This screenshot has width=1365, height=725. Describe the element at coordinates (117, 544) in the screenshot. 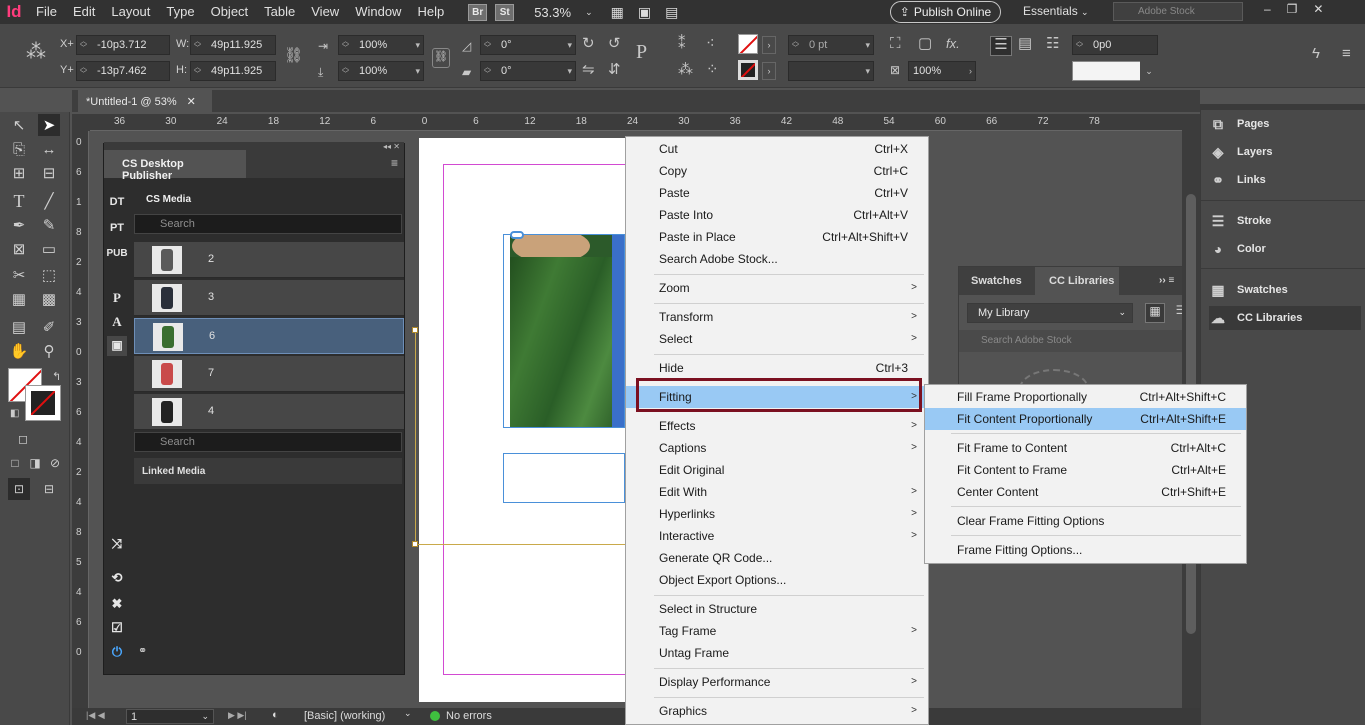

I see `shuffle-icon: ⤨` at that location.